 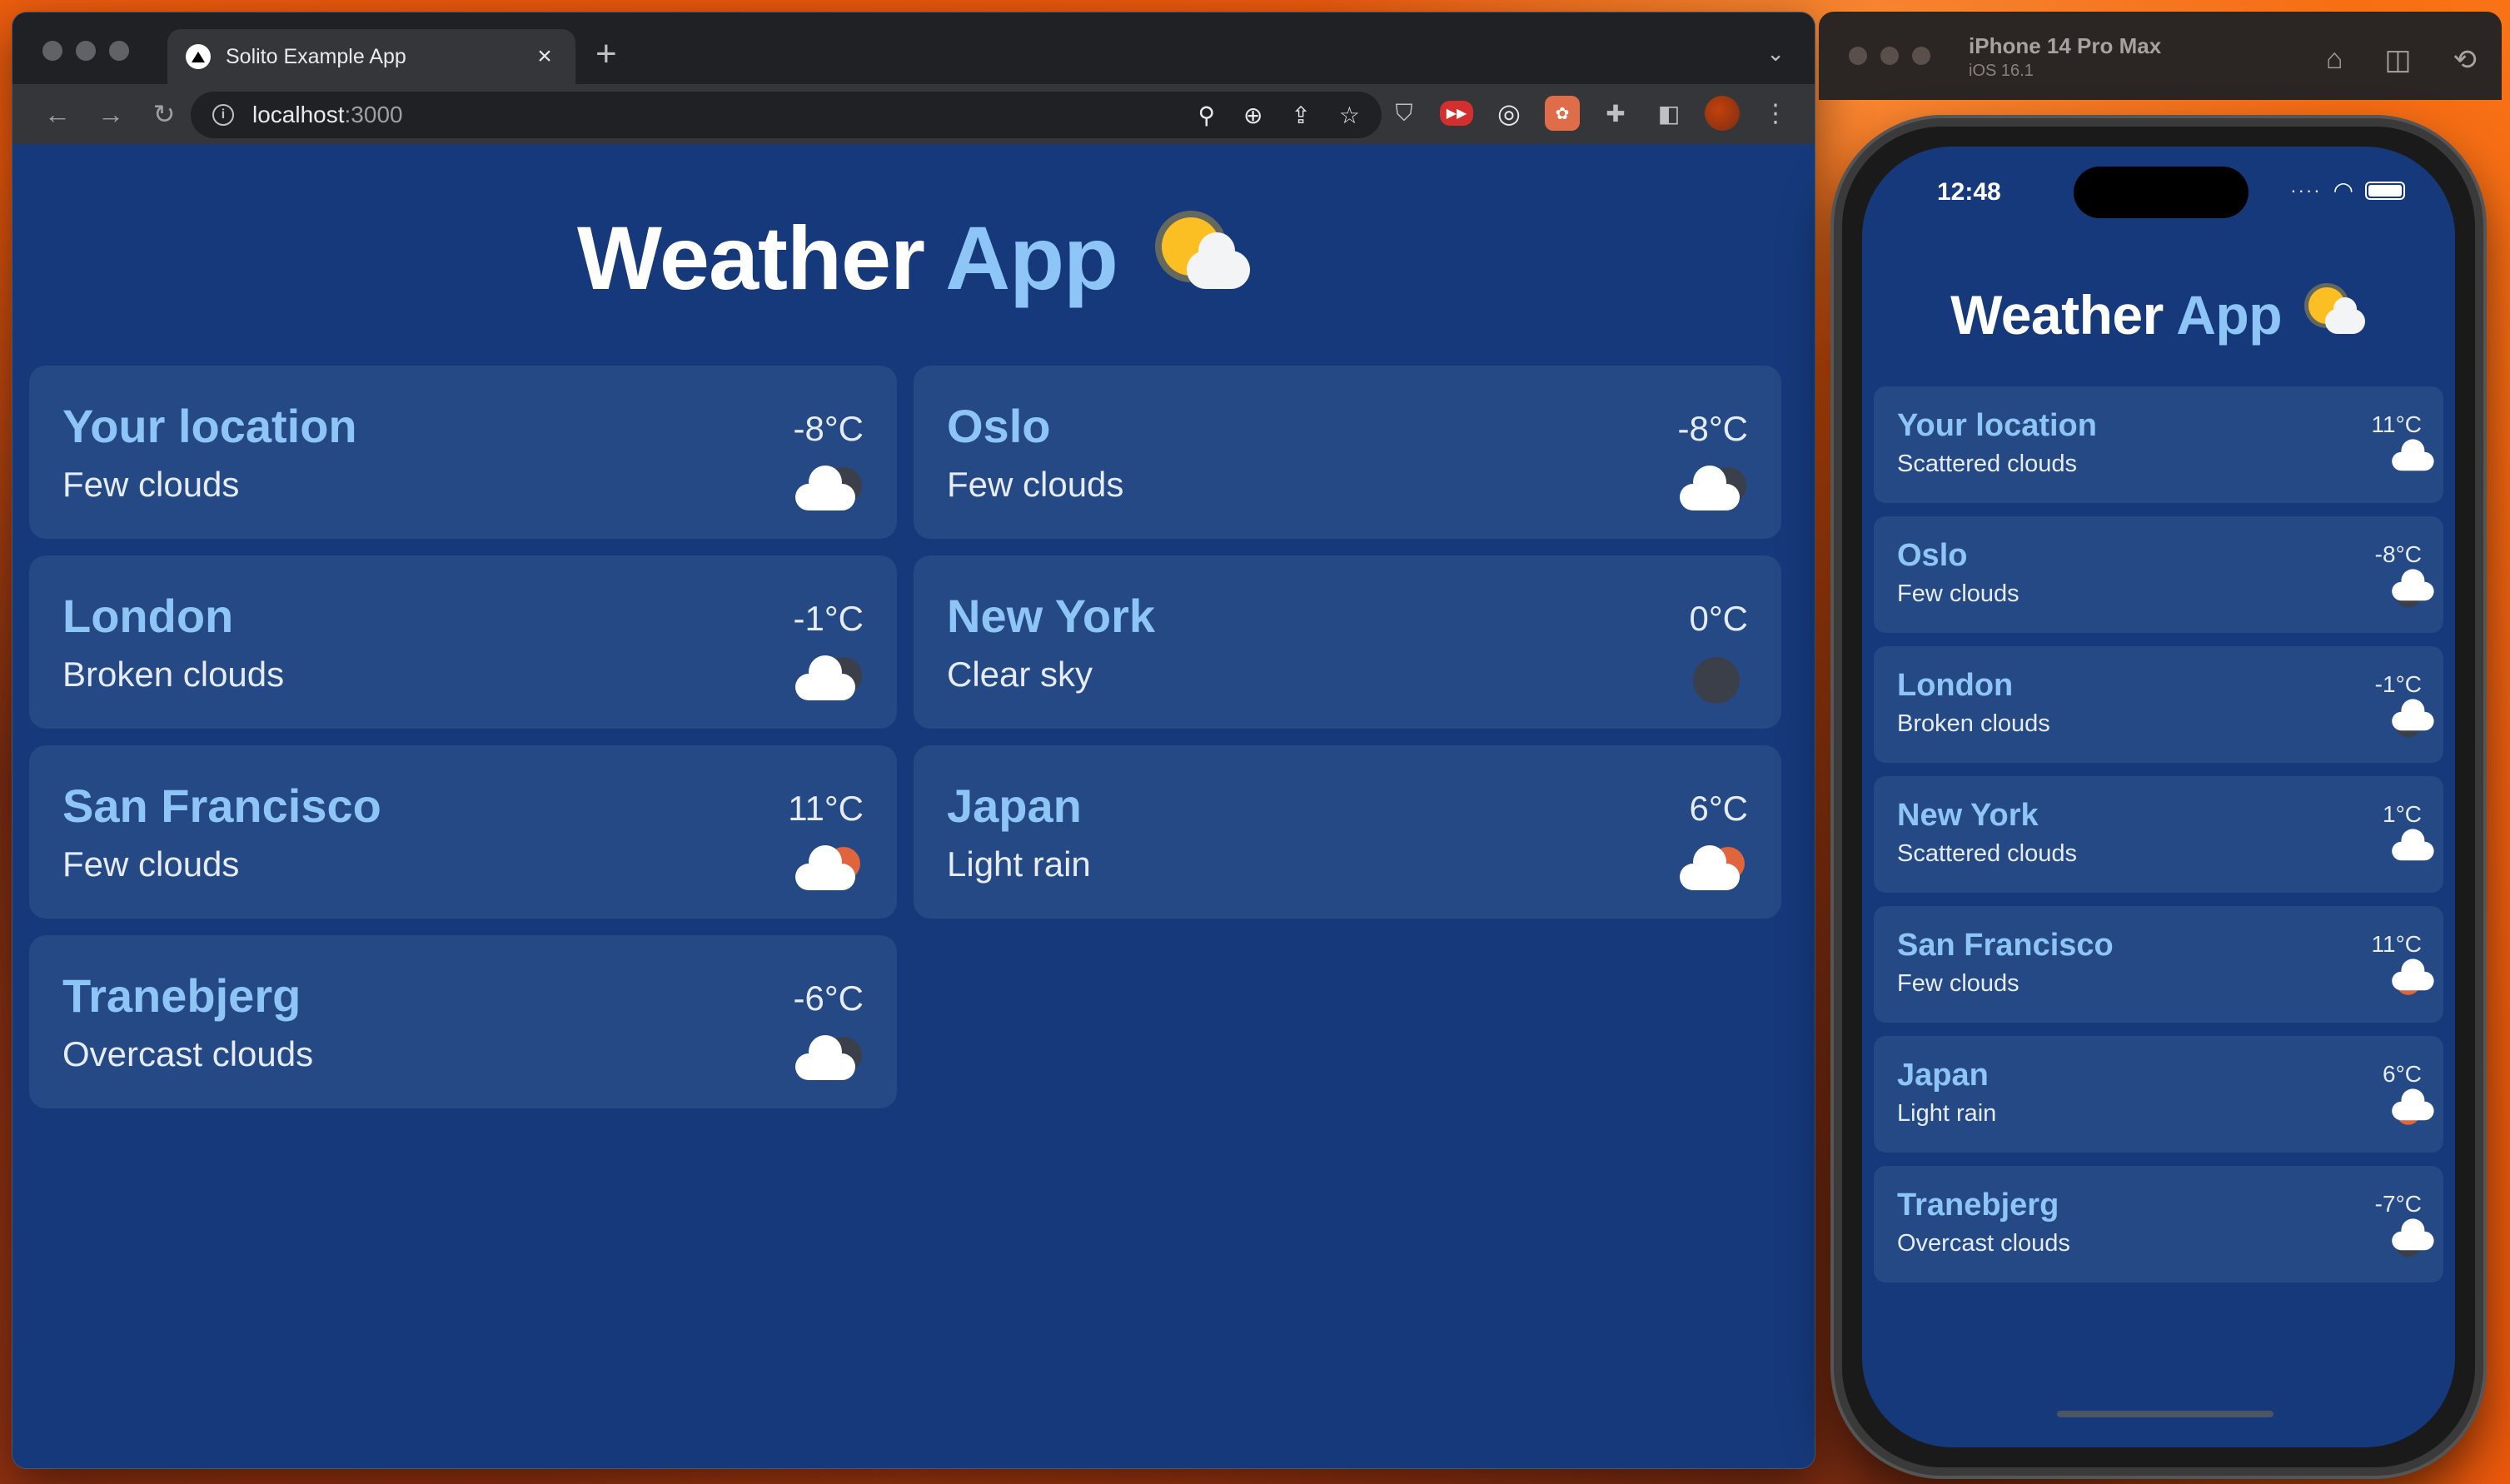 What do you see at coordinates (1348, 832) in the screenshot?
I see `weather-card: Japan Light rain 6°C` at bounding box center [1348, 832].